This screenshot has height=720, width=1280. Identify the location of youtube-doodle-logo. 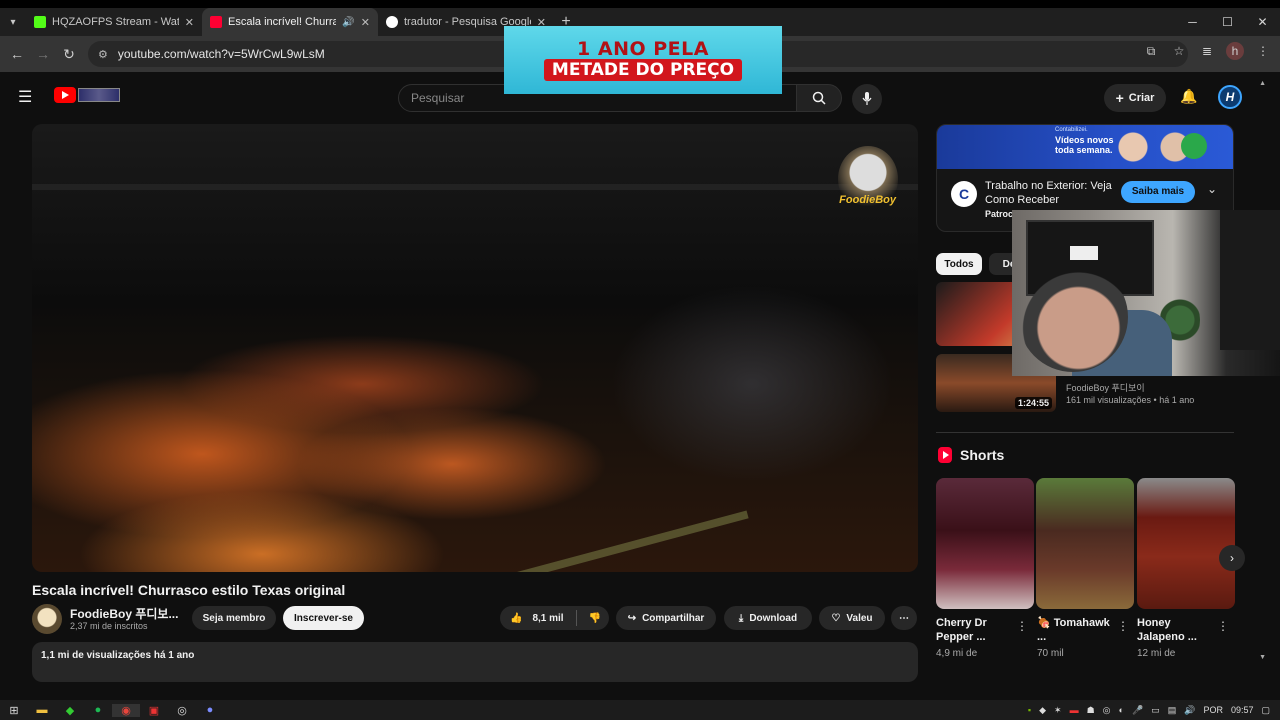
(99, 95).